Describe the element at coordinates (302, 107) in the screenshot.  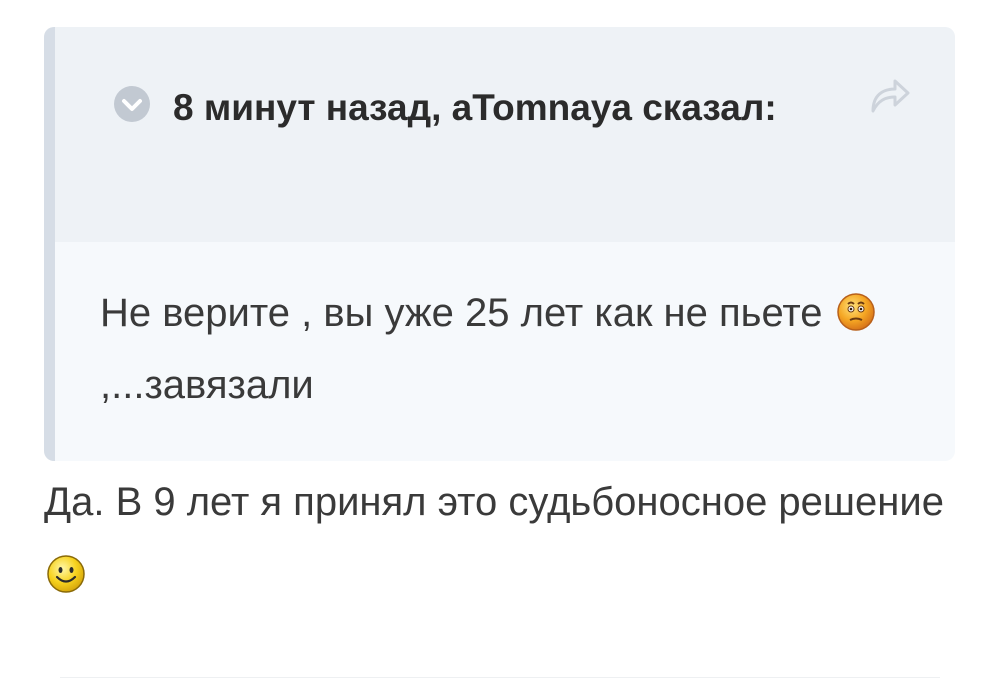
I see `quote-time-link: 8 минут назад` at that location.